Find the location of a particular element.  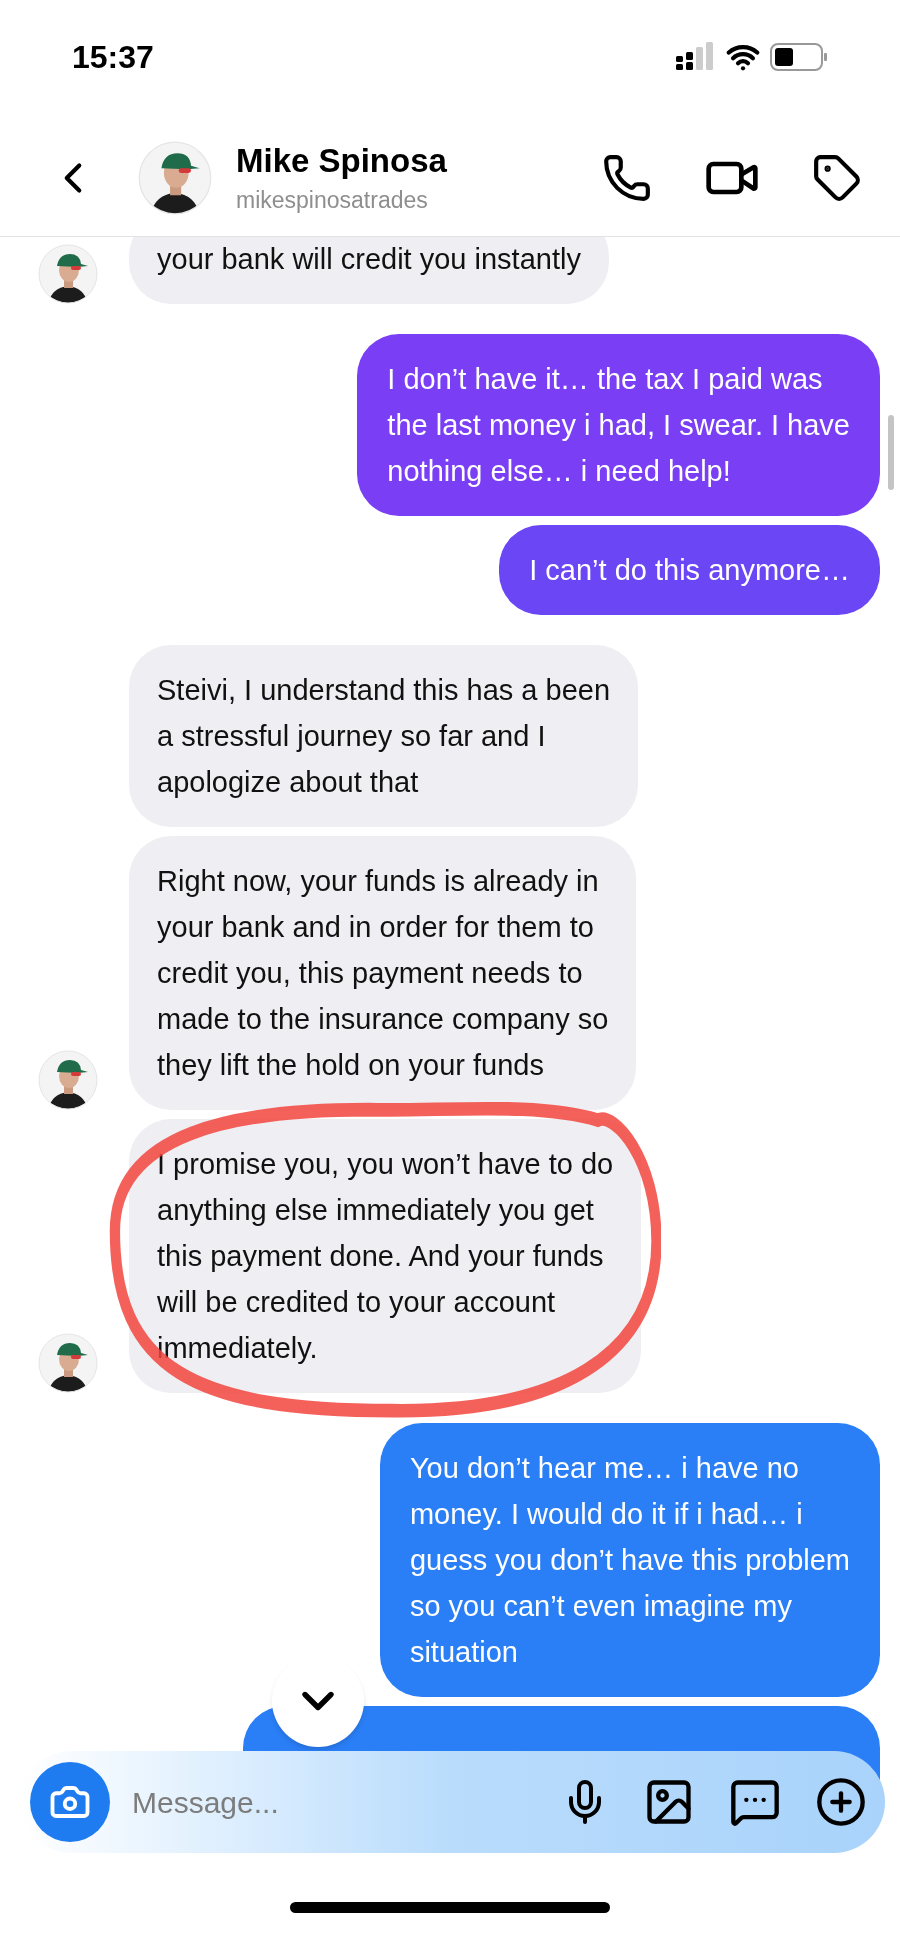

plus-icon is located at coordinates (841, 1802).